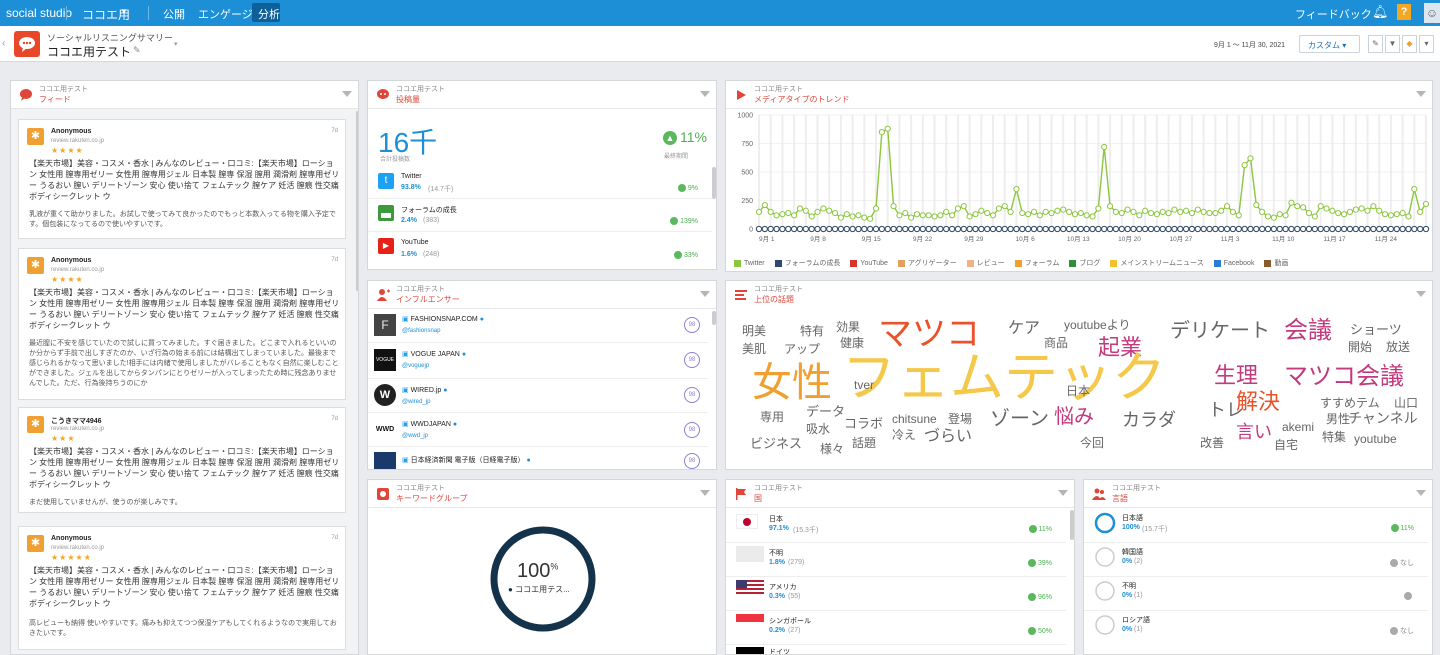  I want to click on legend-item: YouTube, so click(869, 263).